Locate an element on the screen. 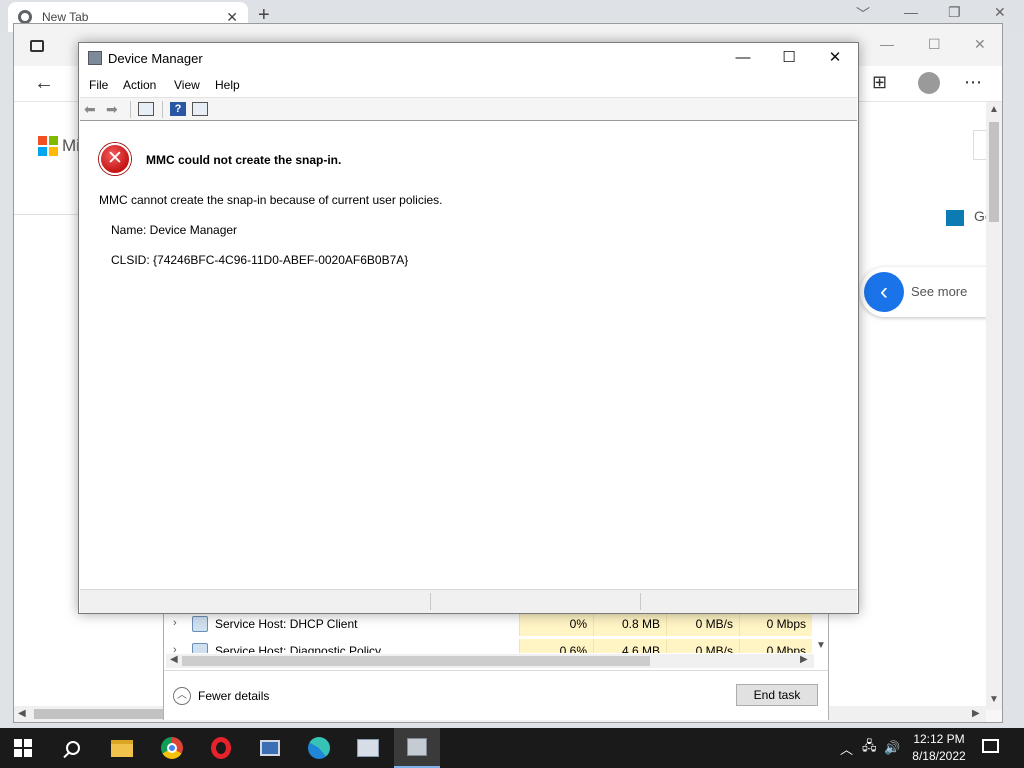 The image size is (1024, 768). cpu-cell: 0.6% is located at coordinates (556, 646).